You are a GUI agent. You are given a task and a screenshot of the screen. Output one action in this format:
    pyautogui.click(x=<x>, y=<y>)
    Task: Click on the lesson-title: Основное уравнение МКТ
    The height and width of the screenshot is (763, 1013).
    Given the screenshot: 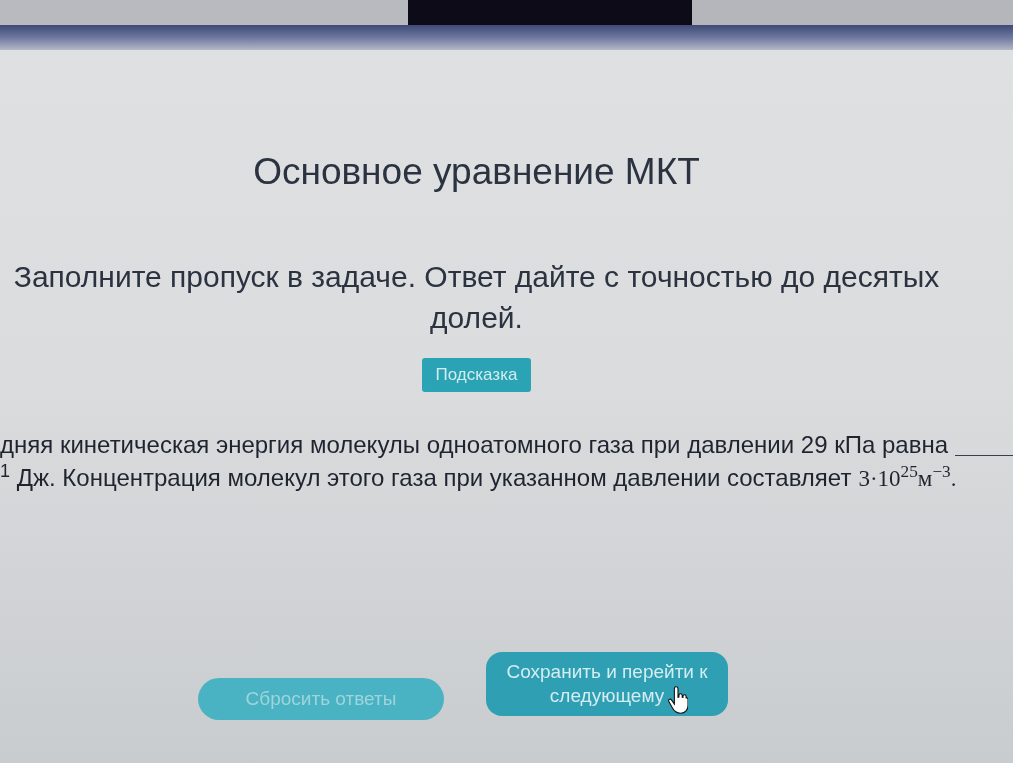 What is the action you would take?
    pyautogui.click(x=476, y=172)
    